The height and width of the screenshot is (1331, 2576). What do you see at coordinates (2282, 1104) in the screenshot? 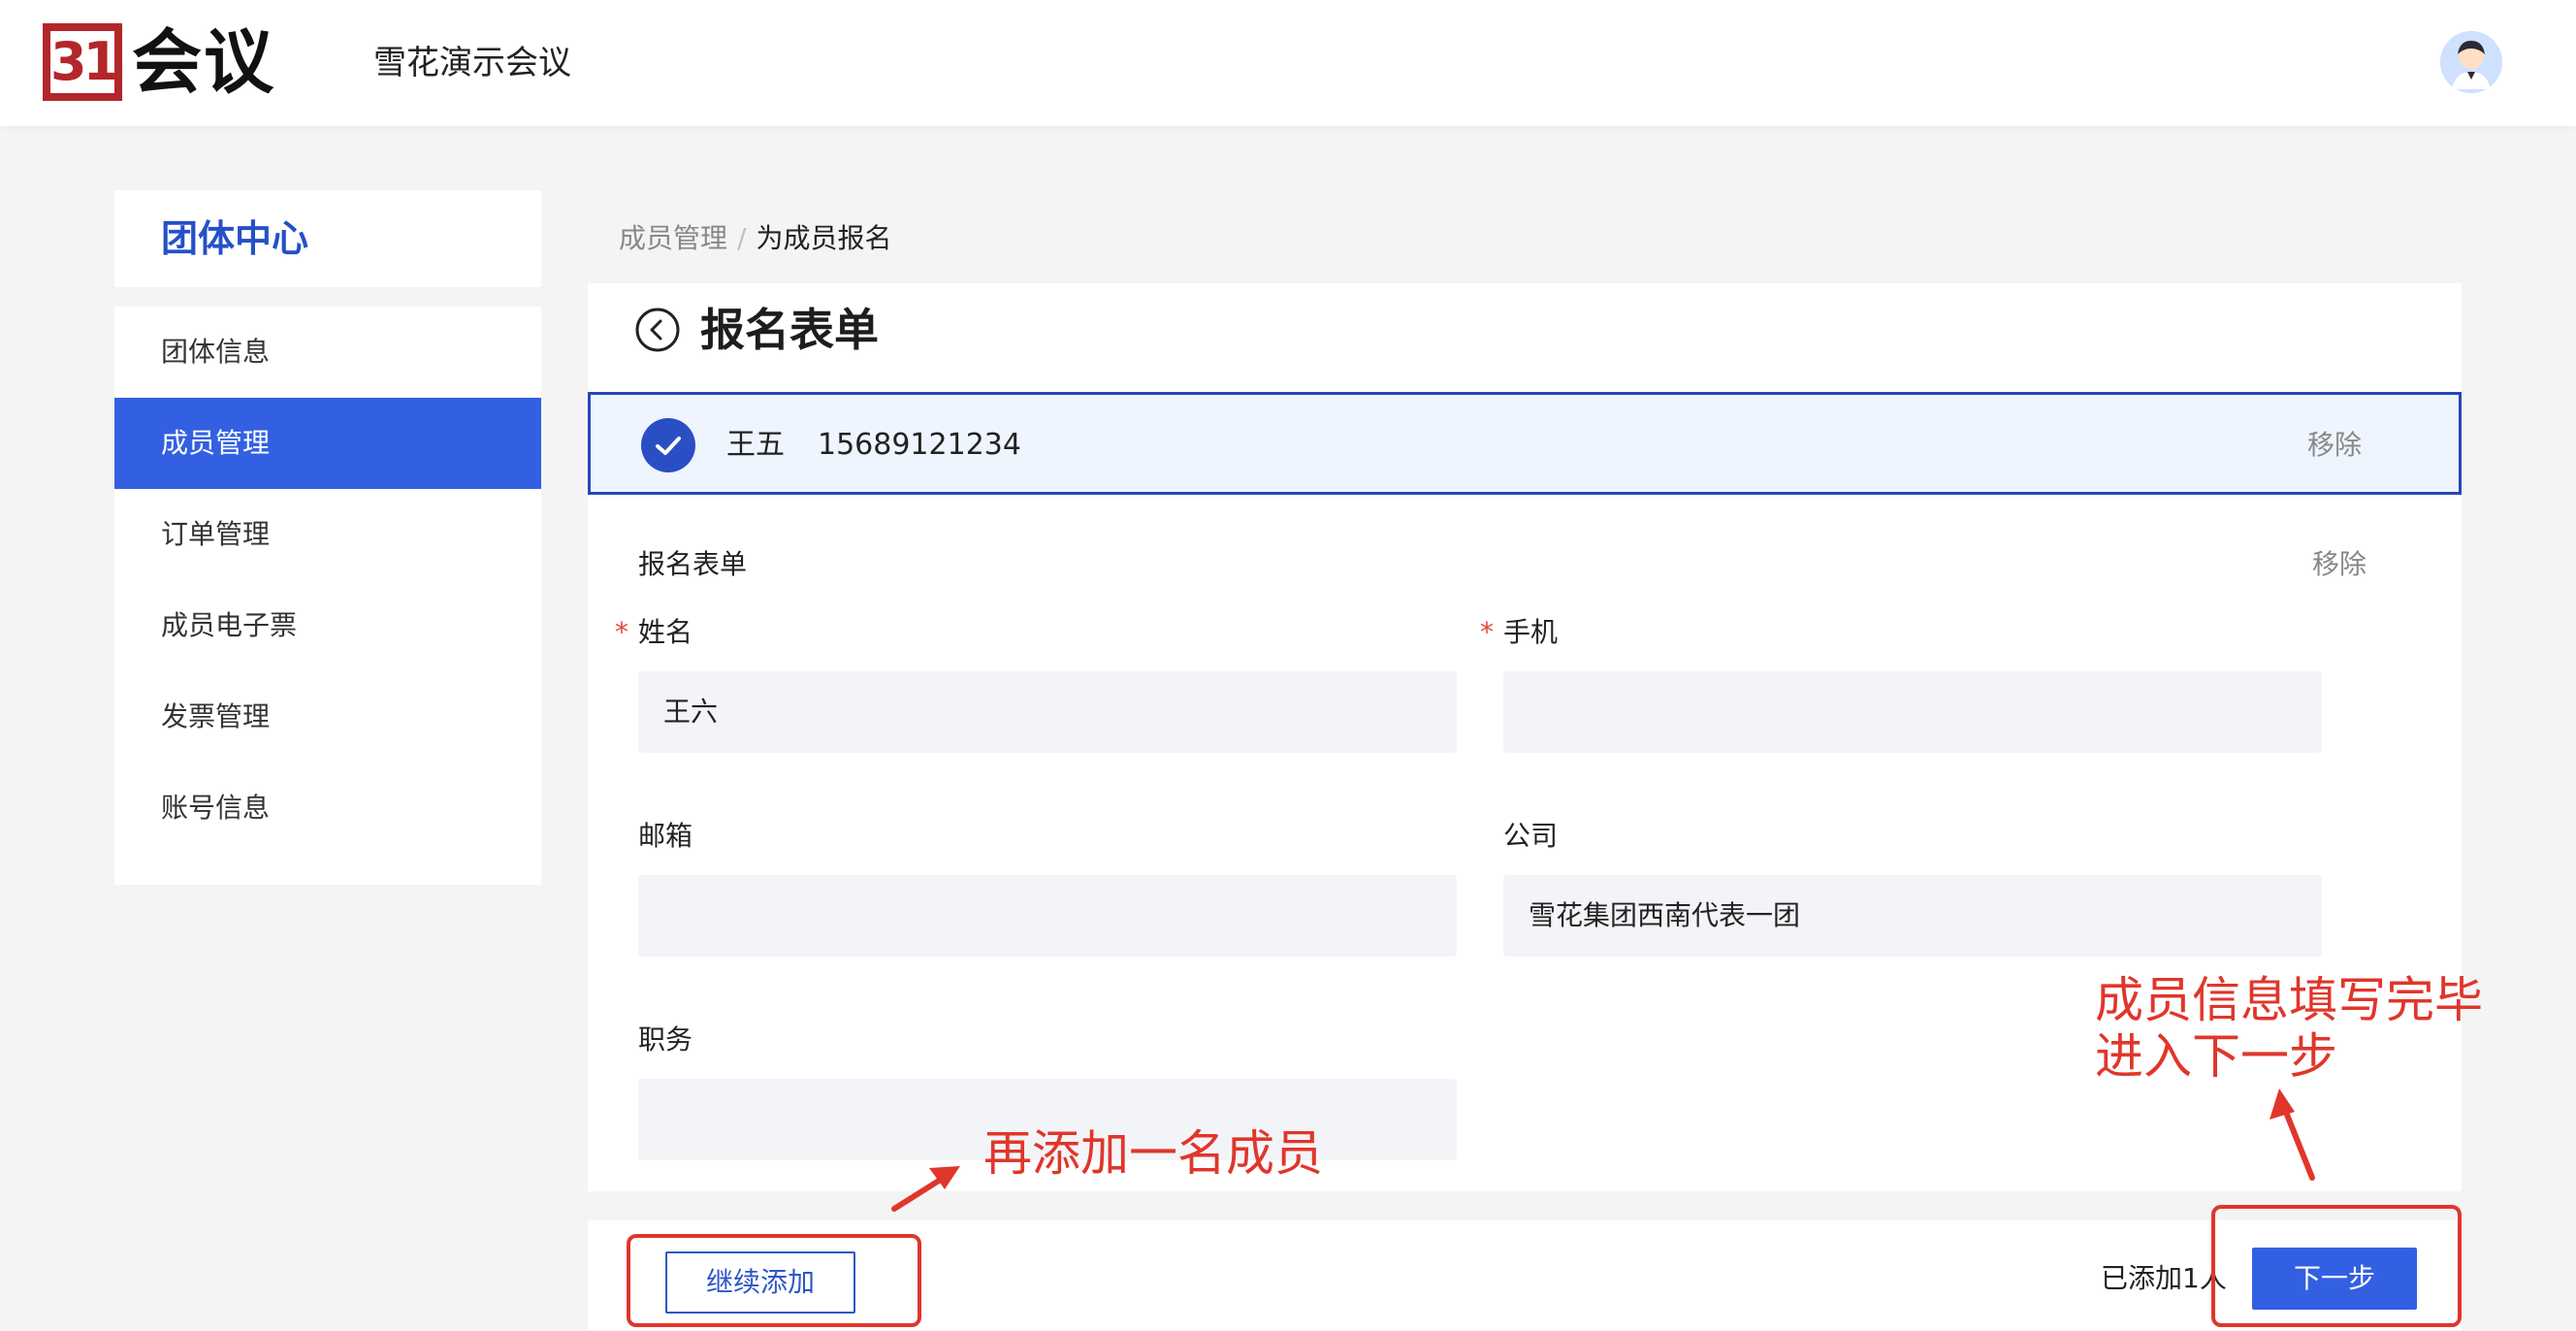
I see `arrow-to-next-head` at bounding box center [2282, 1104].